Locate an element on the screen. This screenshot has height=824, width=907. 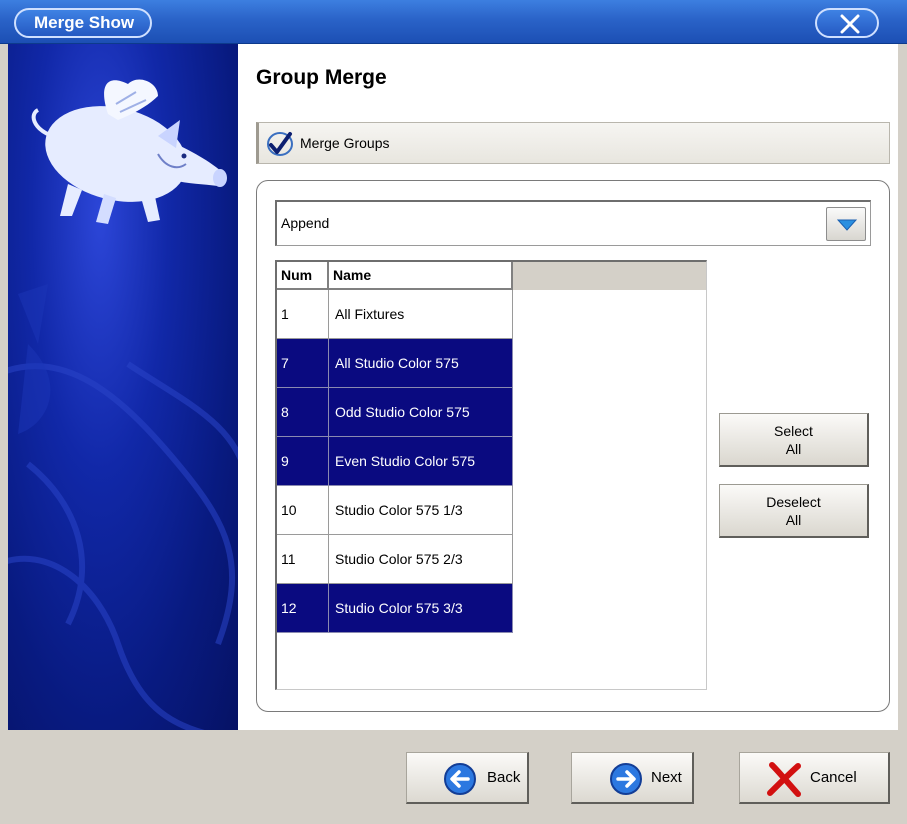
dropdown-button is located at coordinates (846, 224).